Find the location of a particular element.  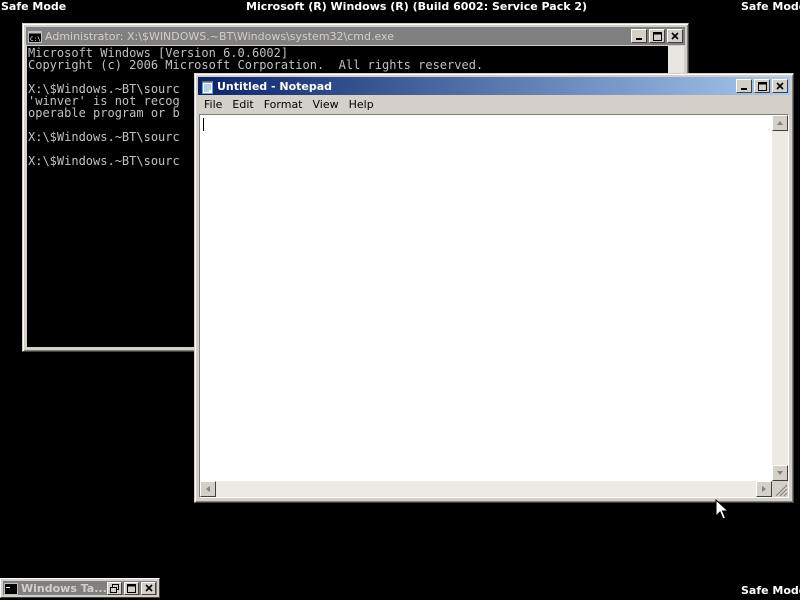

arrow-up-icon is located at coordinates (780, 123).